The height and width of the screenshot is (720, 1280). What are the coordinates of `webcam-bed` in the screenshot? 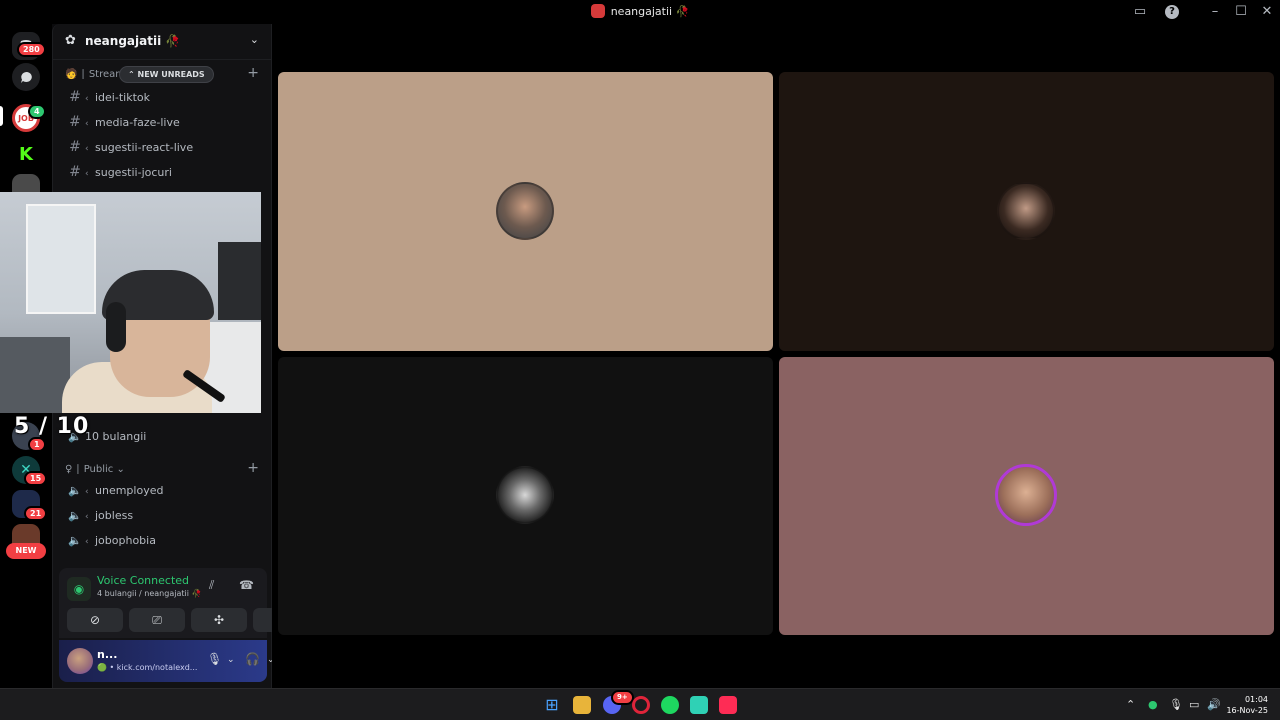 It's located at (35, 375).